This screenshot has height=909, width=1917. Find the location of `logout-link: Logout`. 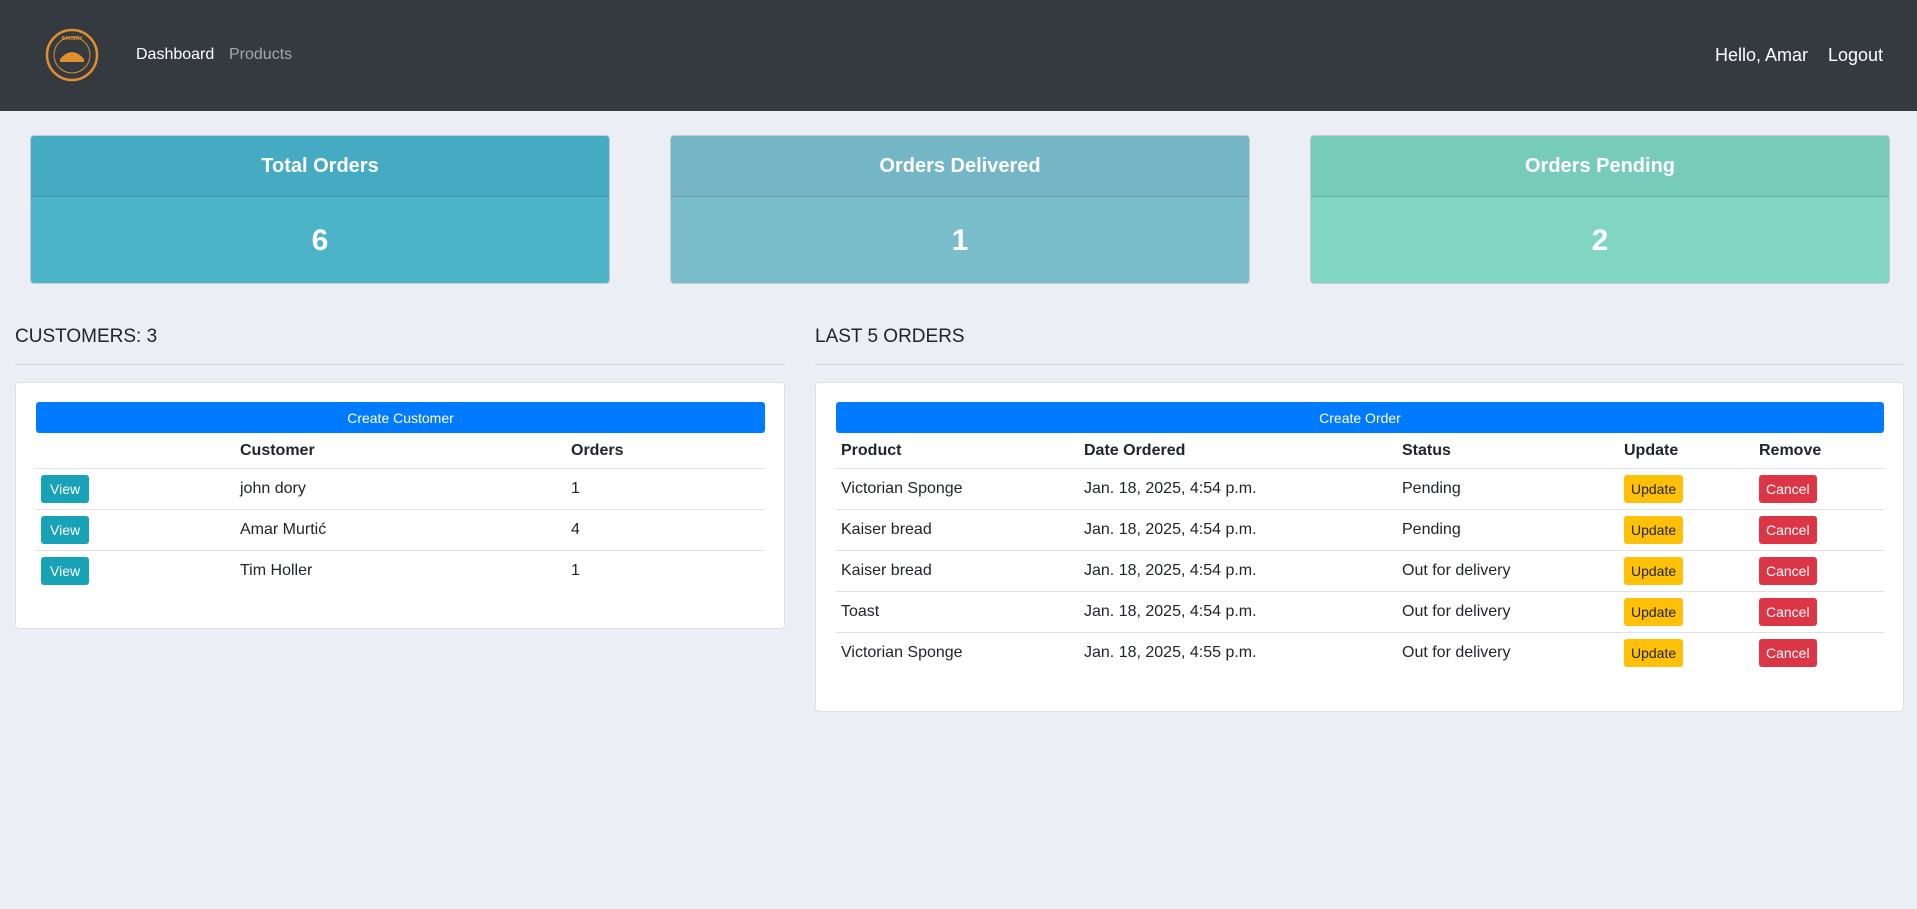

logout-link: Logout is located at coordinates (1855, 55).